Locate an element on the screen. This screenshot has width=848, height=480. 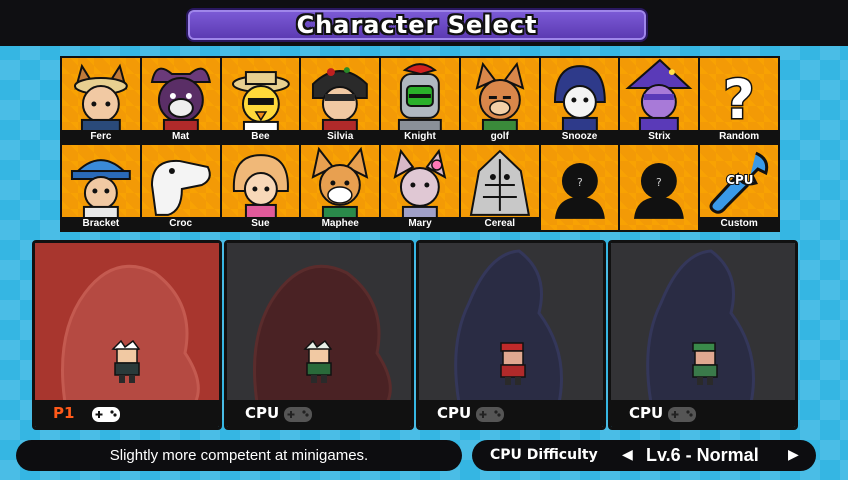
character-tile-mary: Mary is located at coordinates (420, 187).